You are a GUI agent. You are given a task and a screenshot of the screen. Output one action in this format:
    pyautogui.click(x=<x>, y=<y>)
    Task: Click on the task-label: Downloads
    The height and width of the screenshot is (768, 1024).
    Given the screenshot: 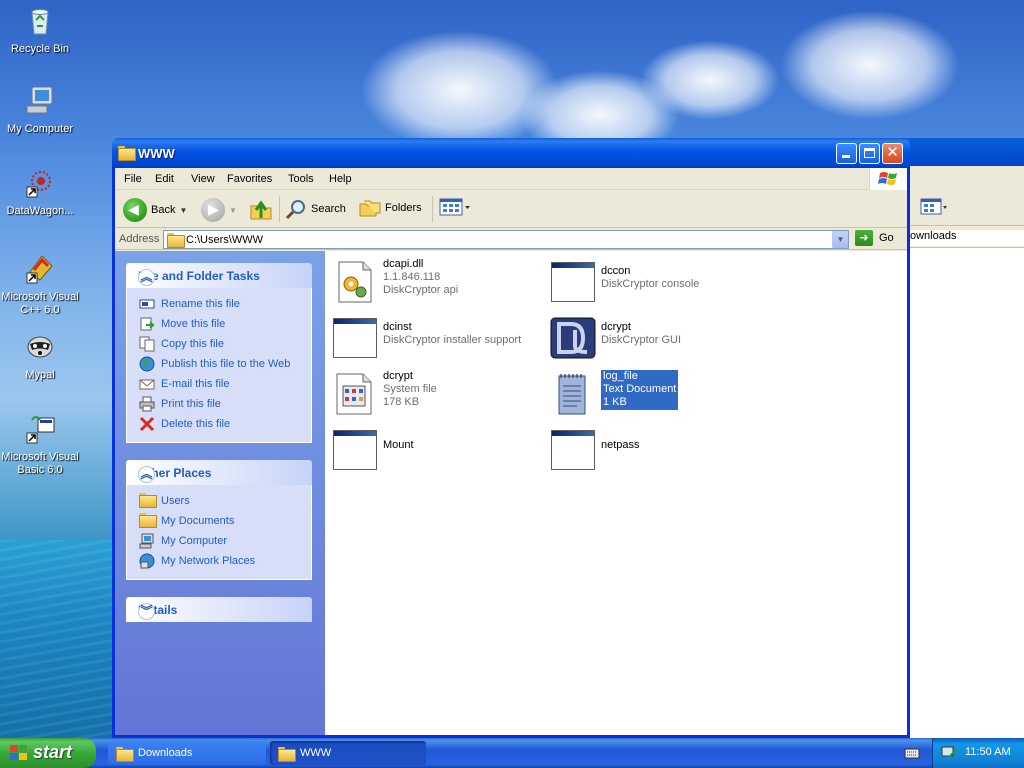 What is the action you would take?
    pyautogui.click(x=165, y=753)
    